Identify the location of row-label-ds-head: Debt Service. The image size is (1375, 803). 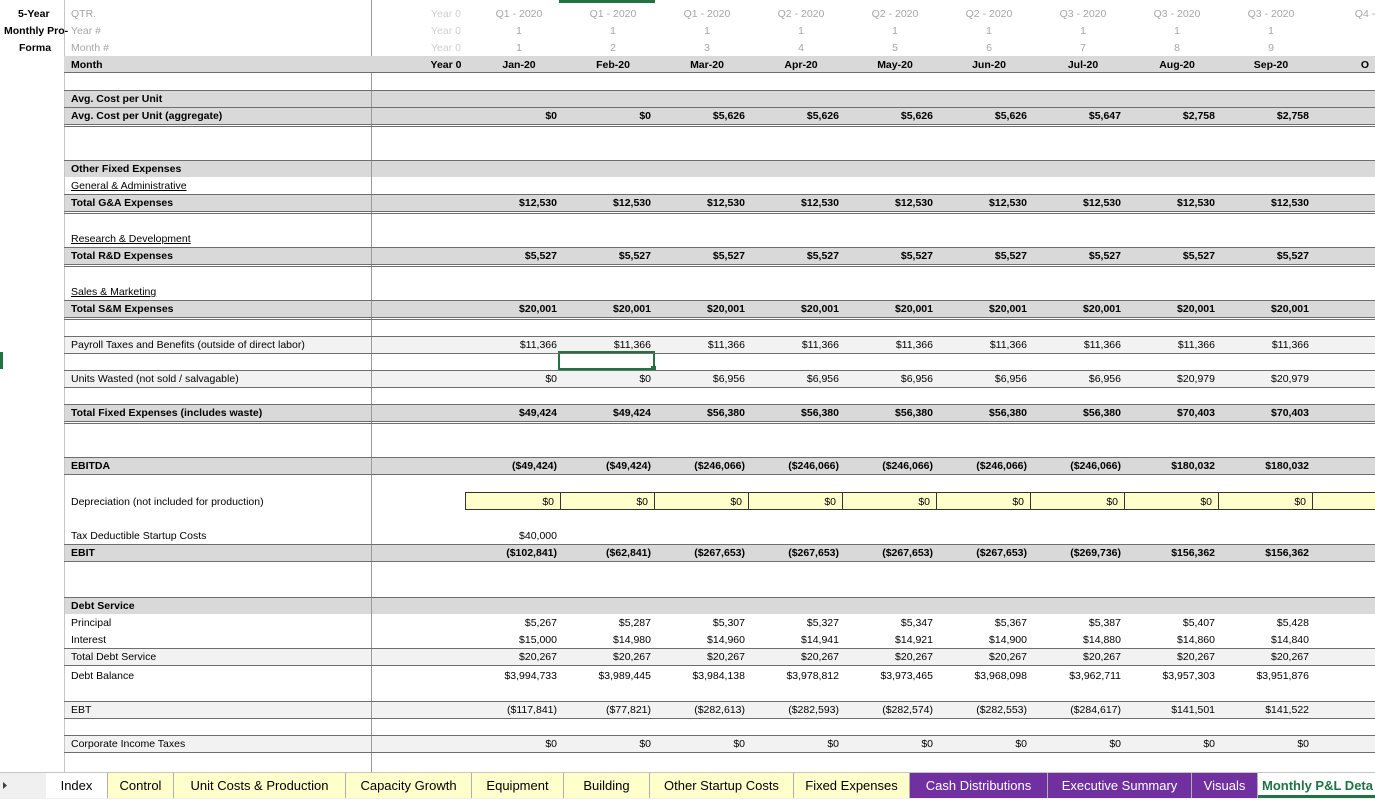
(103, 606).